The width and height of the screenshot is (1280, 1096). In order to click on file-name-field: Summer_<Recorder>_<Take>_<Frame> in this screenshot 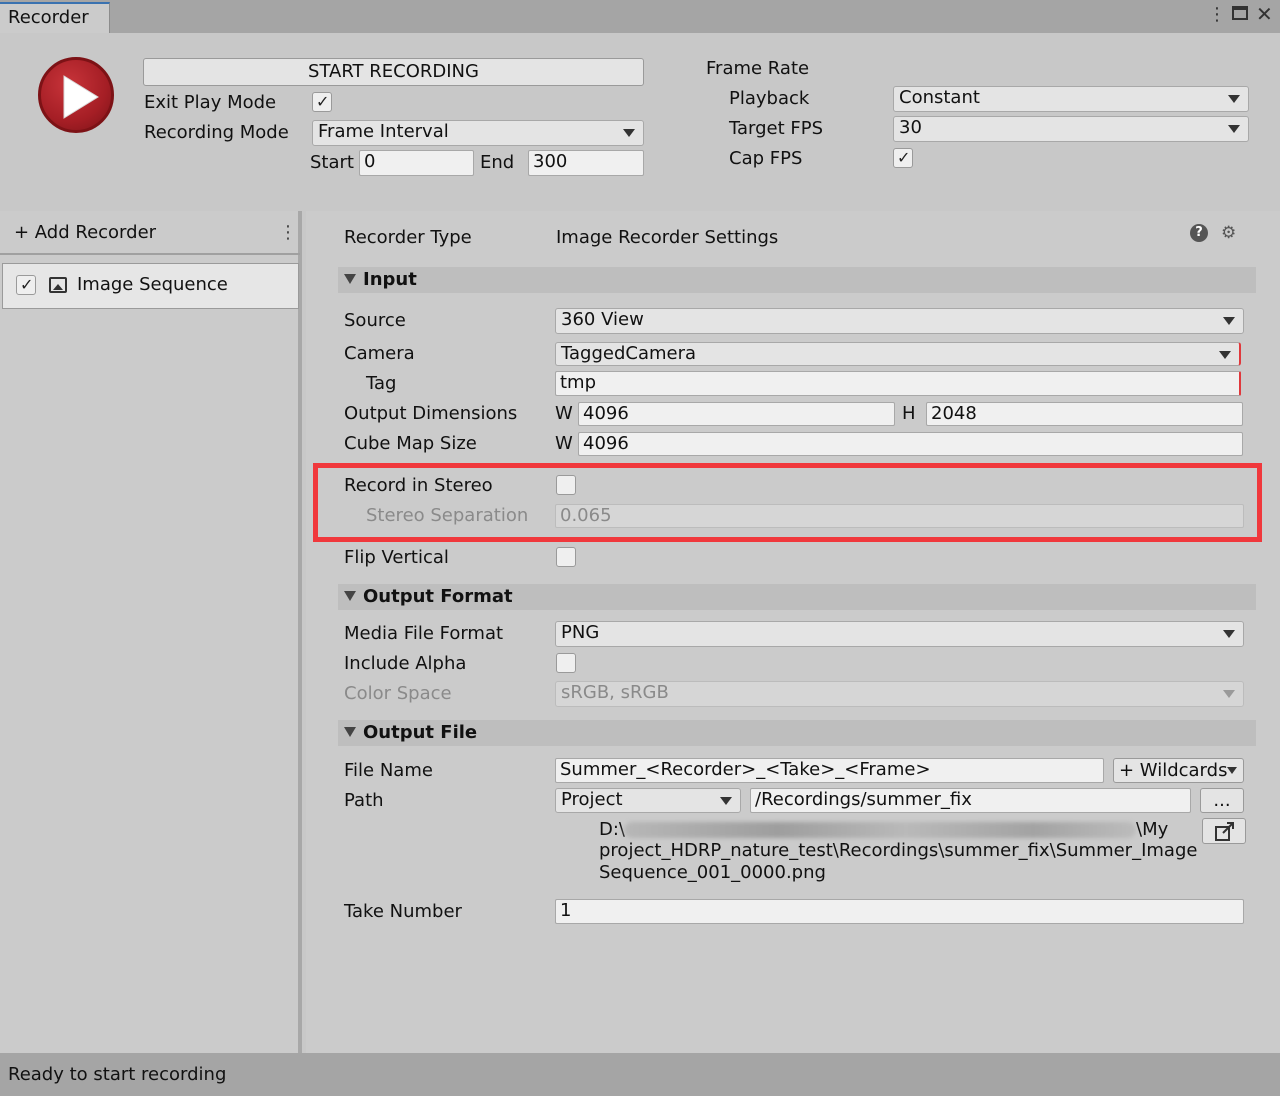, I will do `click(829, 770)`.